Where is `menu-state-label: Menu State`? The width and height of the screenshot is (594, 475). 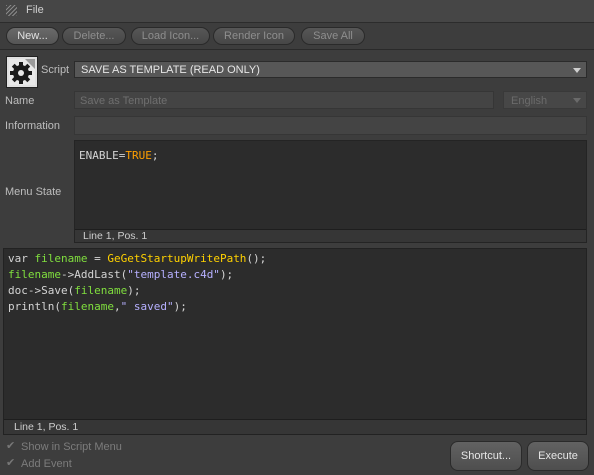
menu-state-label: Menu State is located at coordinates (33, 192).